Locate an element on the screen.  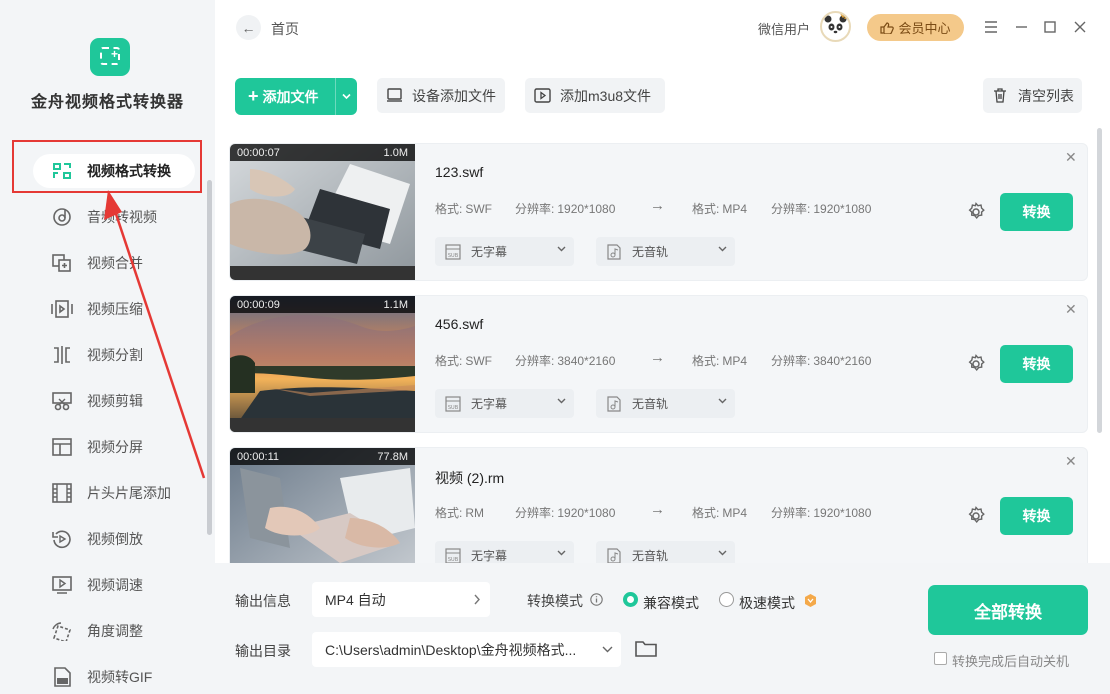
target-resolution: 分辨率: 3840*2160 is located at coordinates (821, 360).